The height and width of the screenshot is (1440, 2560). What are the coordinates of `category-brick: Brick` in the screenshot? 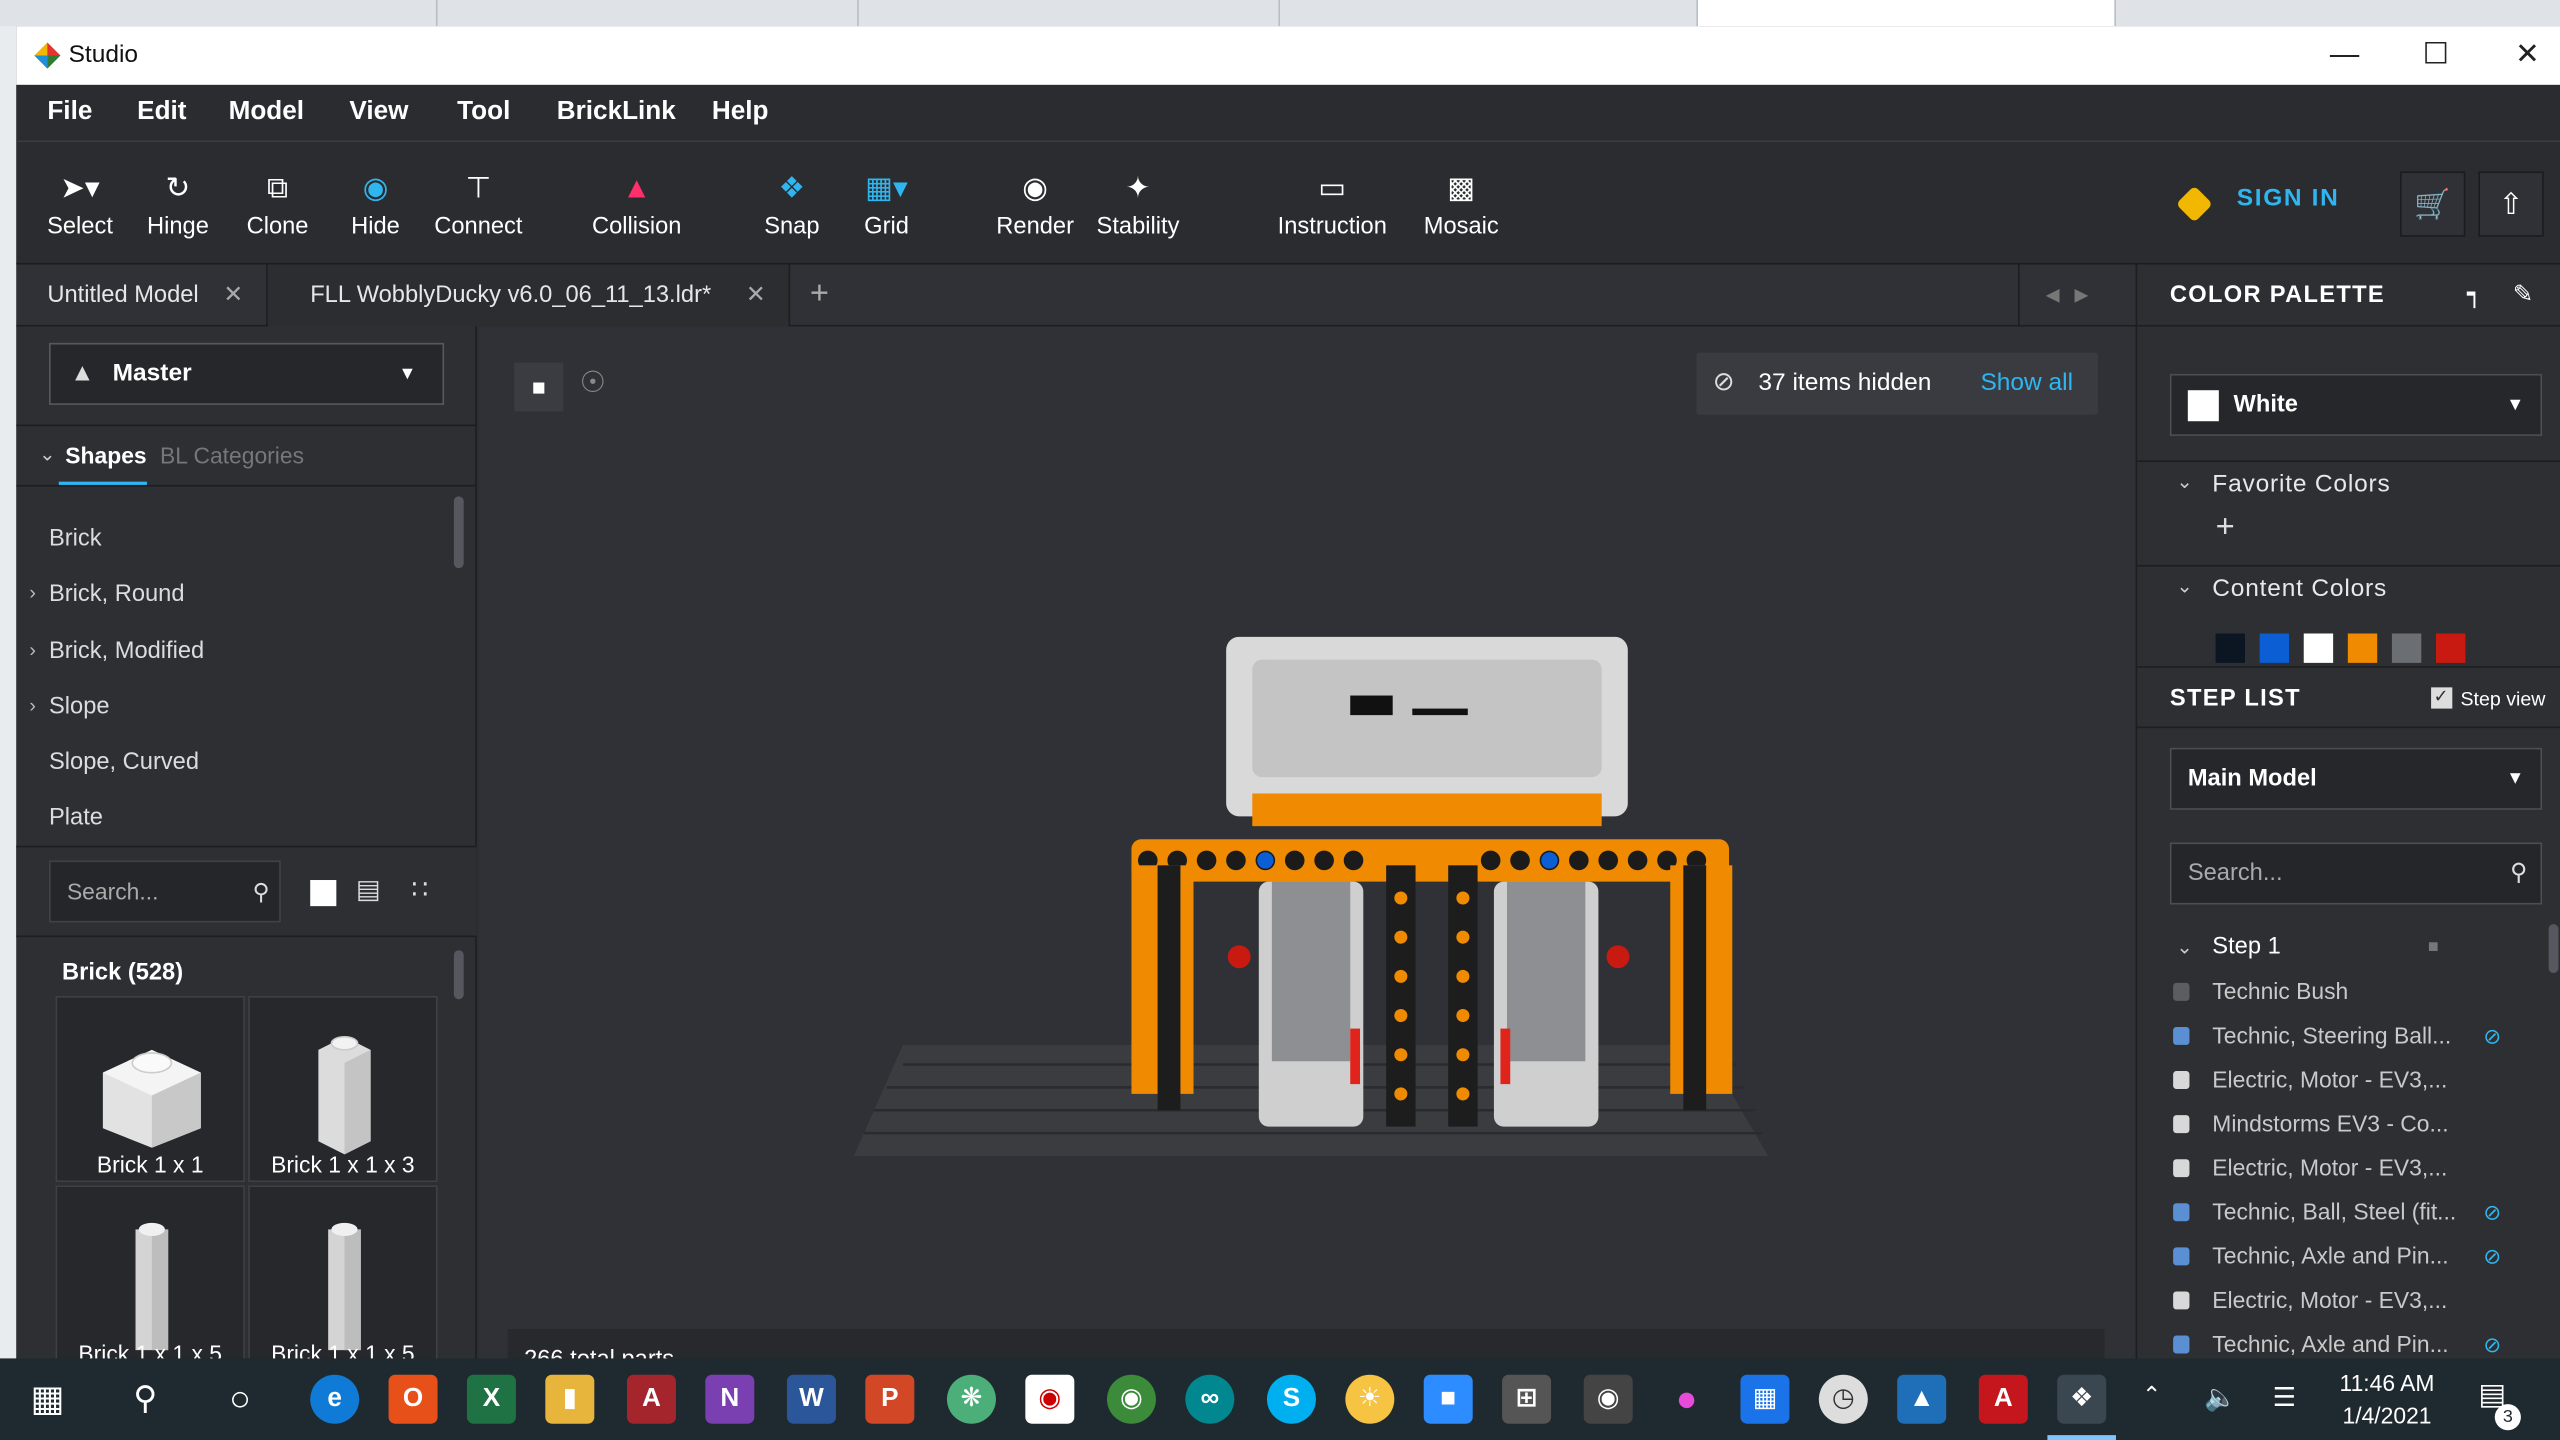 It's located at (75, 539).